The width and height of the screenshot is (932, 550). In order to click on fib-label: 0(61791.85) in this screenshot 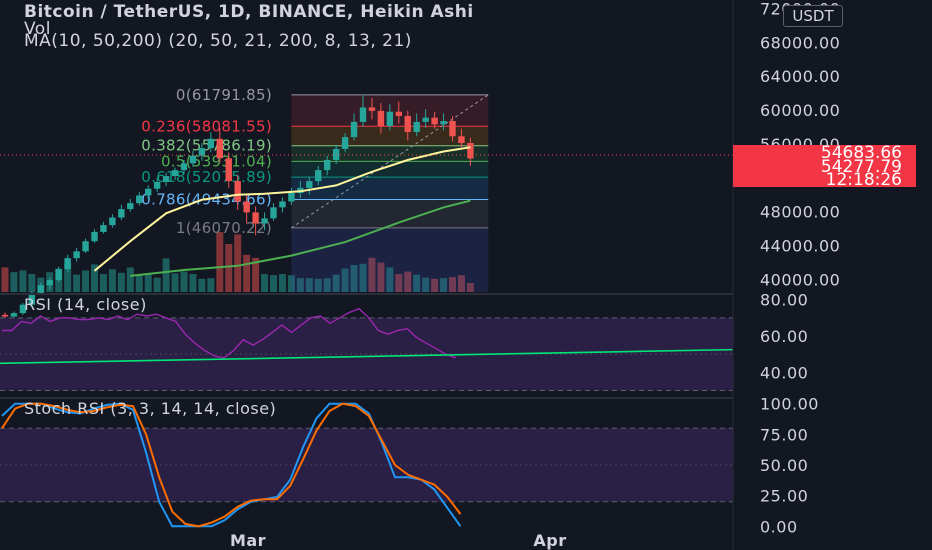, I will do `click(224, 95)`.